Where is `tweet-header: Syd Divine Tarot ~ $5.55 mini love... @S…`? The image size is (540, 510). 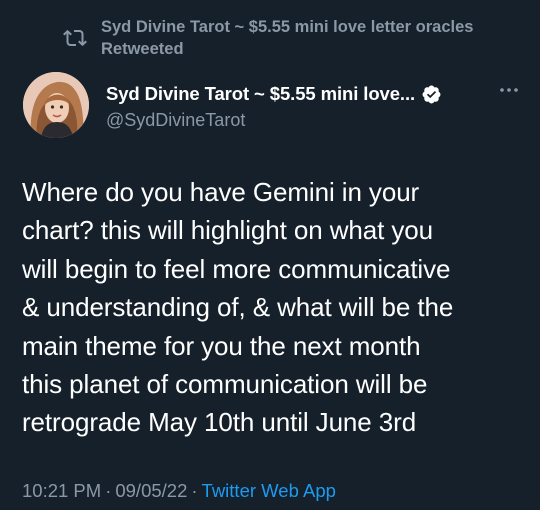 tweet-header: Syd Divine Tarot ~ $5.55 mini love... @S… is located at coordinates (271, 107).